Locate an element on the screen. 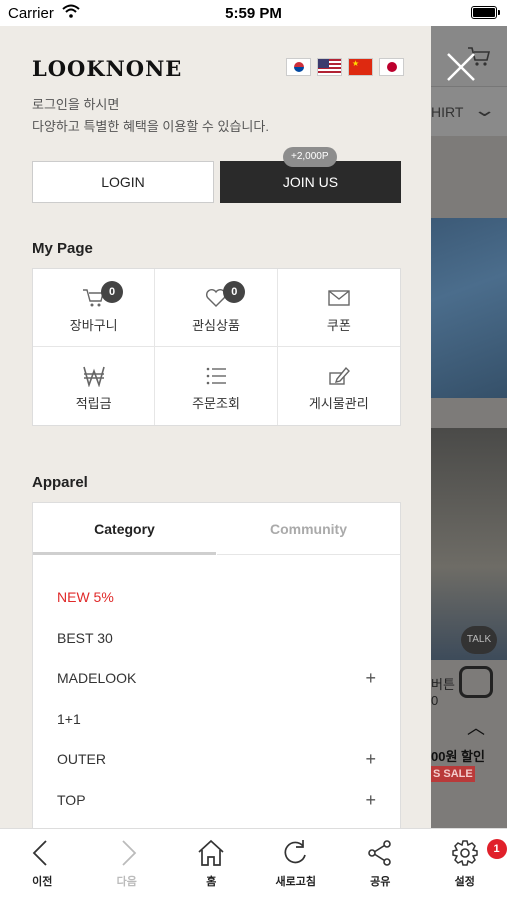 Image resolution: width=507 pixels, height=900 pixels. wishlist-count-badge: 0 is located at coordinates (234, 292).